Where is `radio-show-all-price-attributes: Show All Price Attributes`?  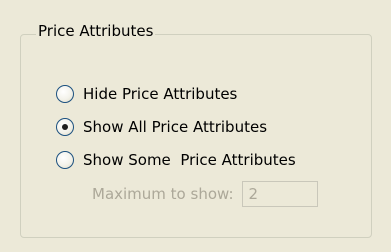 radio-show-all-price-attributes: Show All Price Attributes is located at coordinates (161, 127).